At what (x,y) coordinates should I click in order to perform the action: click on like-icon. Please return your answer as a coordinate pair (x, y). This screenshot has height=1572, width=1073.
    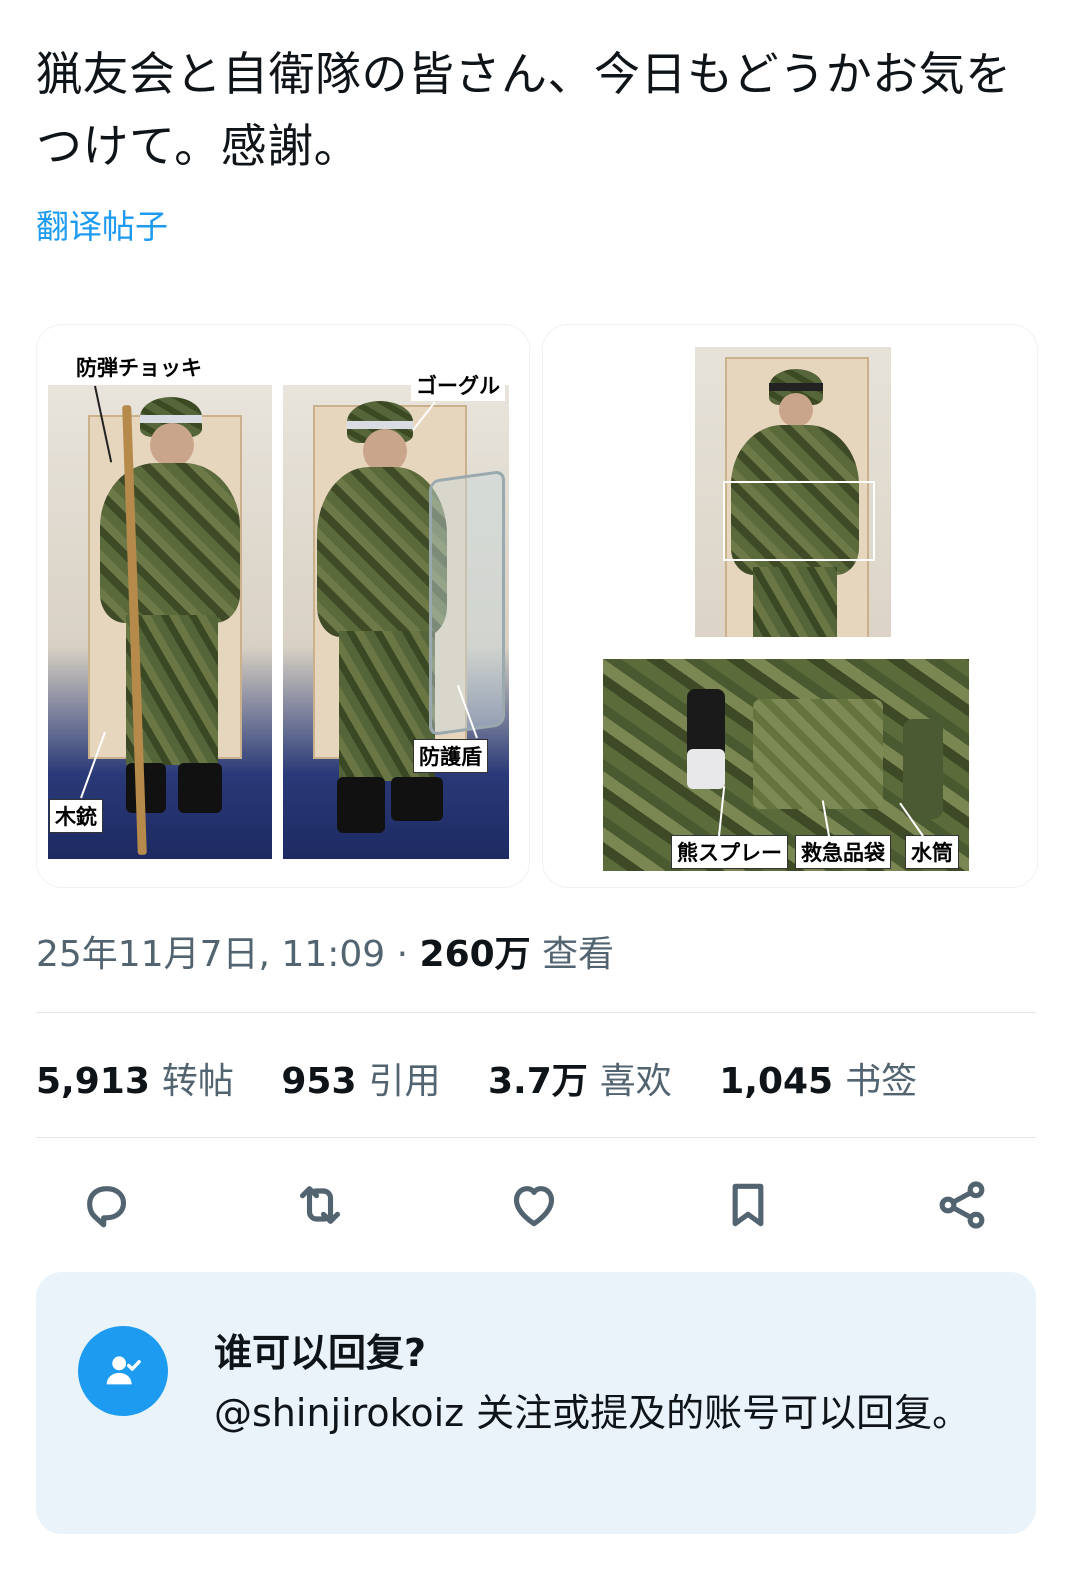
    Looking at the image, I should click on (534, 1206).